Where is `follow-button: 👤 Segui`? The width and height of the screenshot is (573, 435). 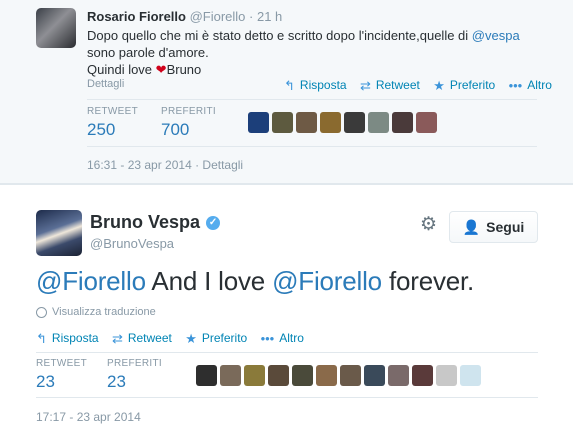
follow-button: 👤 Segui is located at coordinates (493, 227).